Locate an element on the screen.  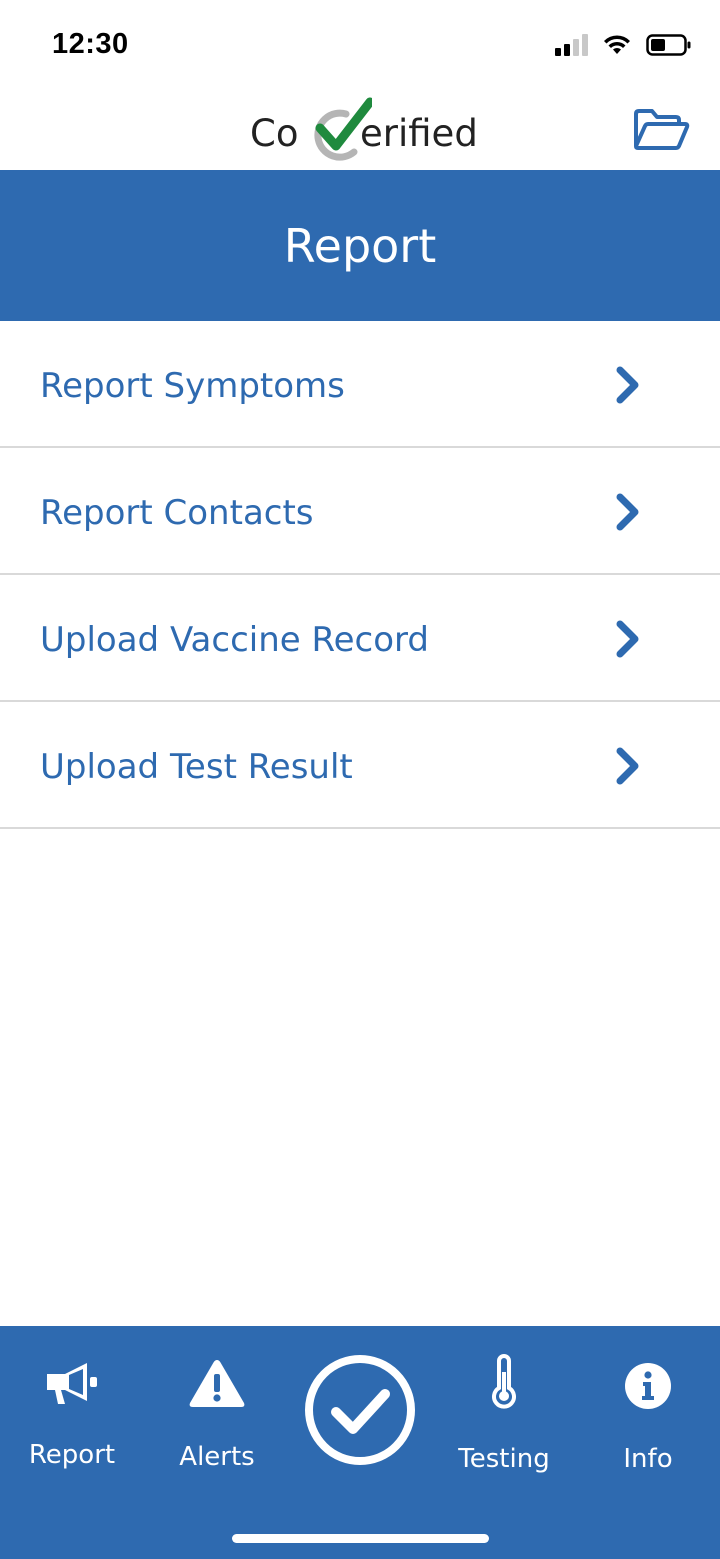
status-icons is located at coordinates (623, 45).